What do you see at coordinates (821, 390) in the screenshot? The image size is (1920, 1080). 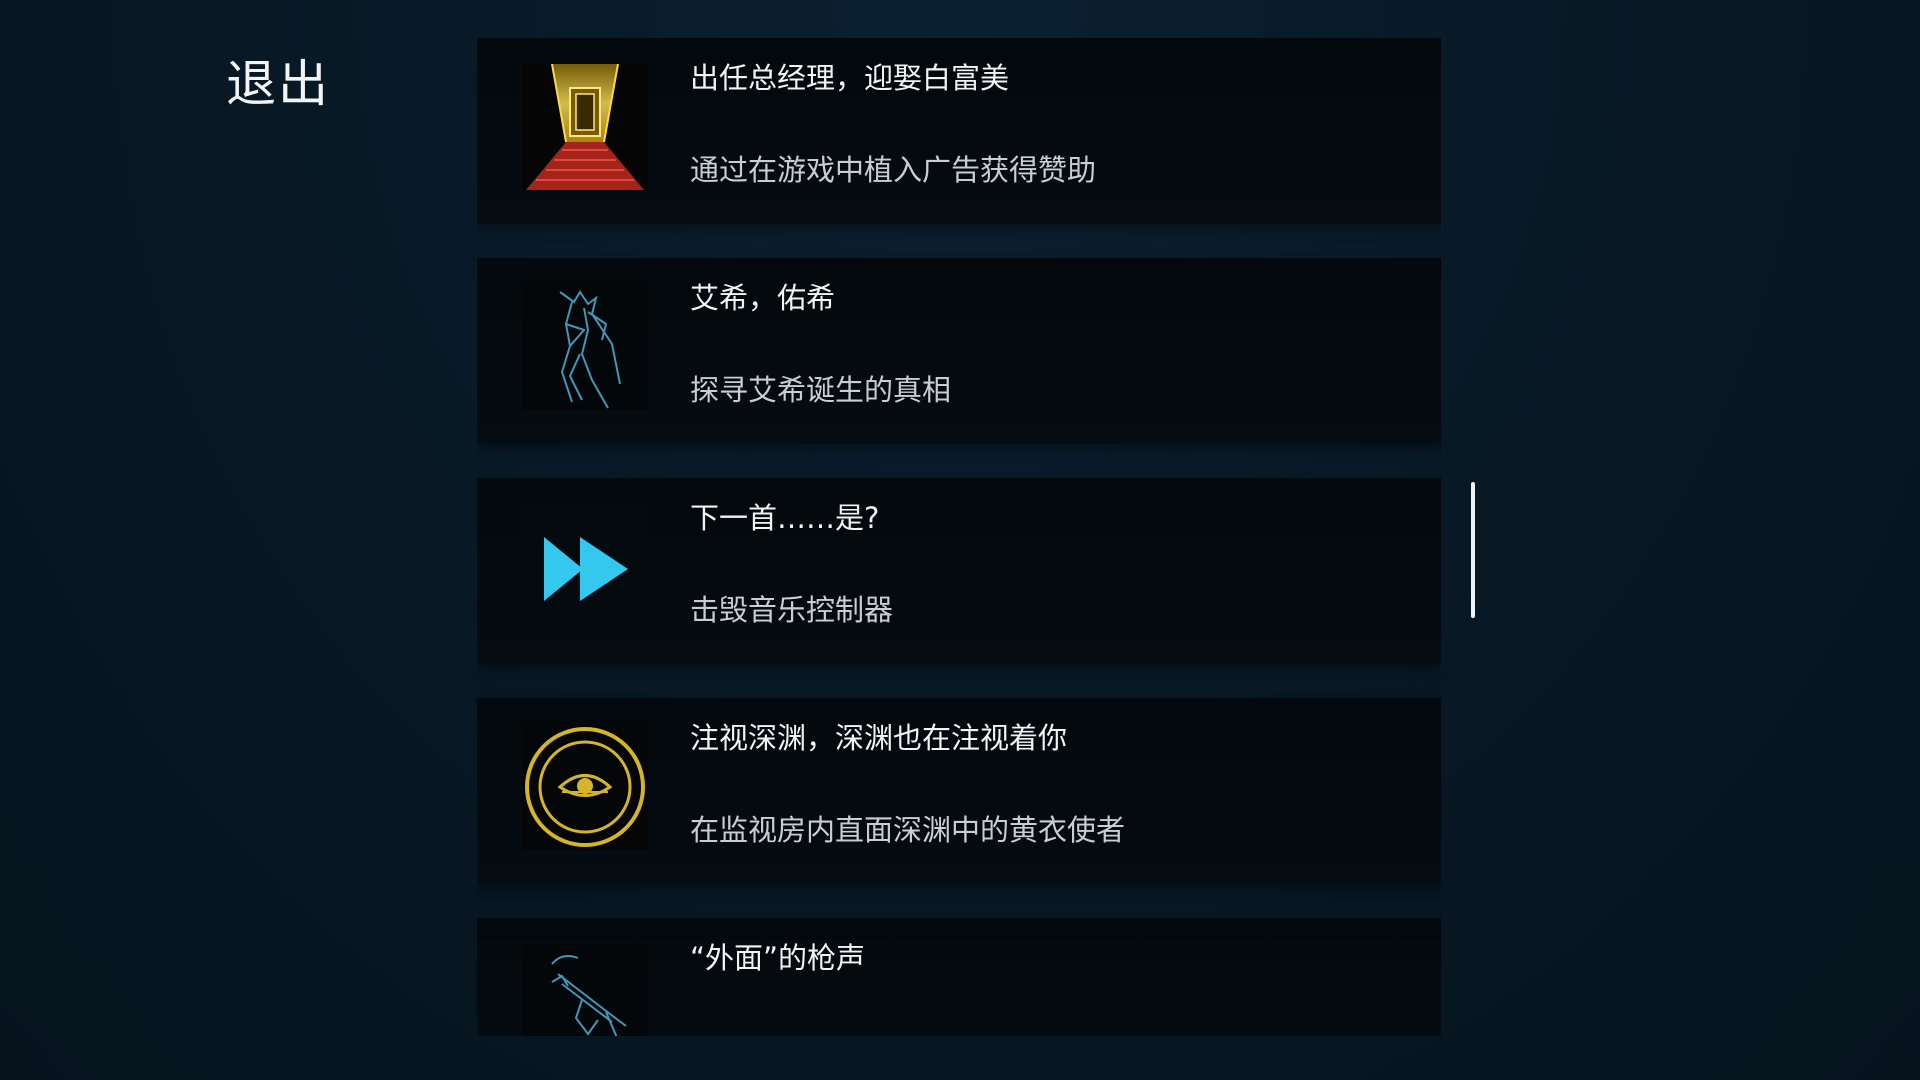 I see `achievement-description: 探寻艾希诞生的真相` at bounding box center [821, 390].